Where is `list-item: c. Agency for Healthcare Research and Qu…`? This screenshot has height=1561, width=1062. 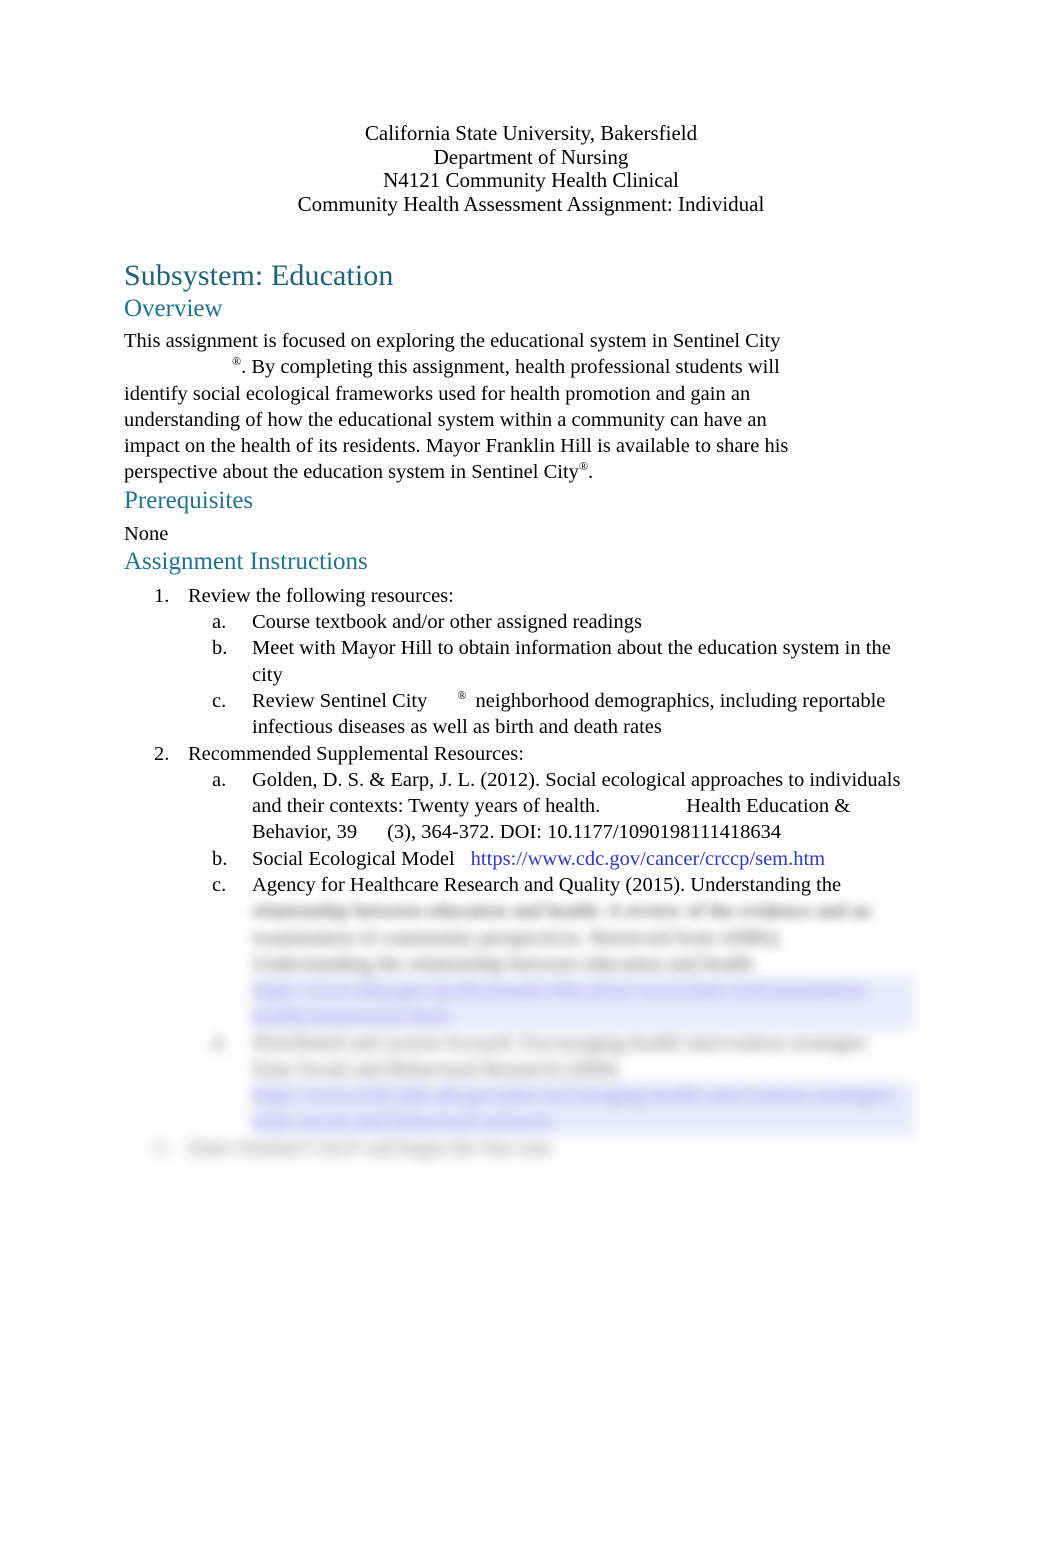
list-item: c. Agency for Healthcare Research and Qu… is located at coordinates (551, 951).